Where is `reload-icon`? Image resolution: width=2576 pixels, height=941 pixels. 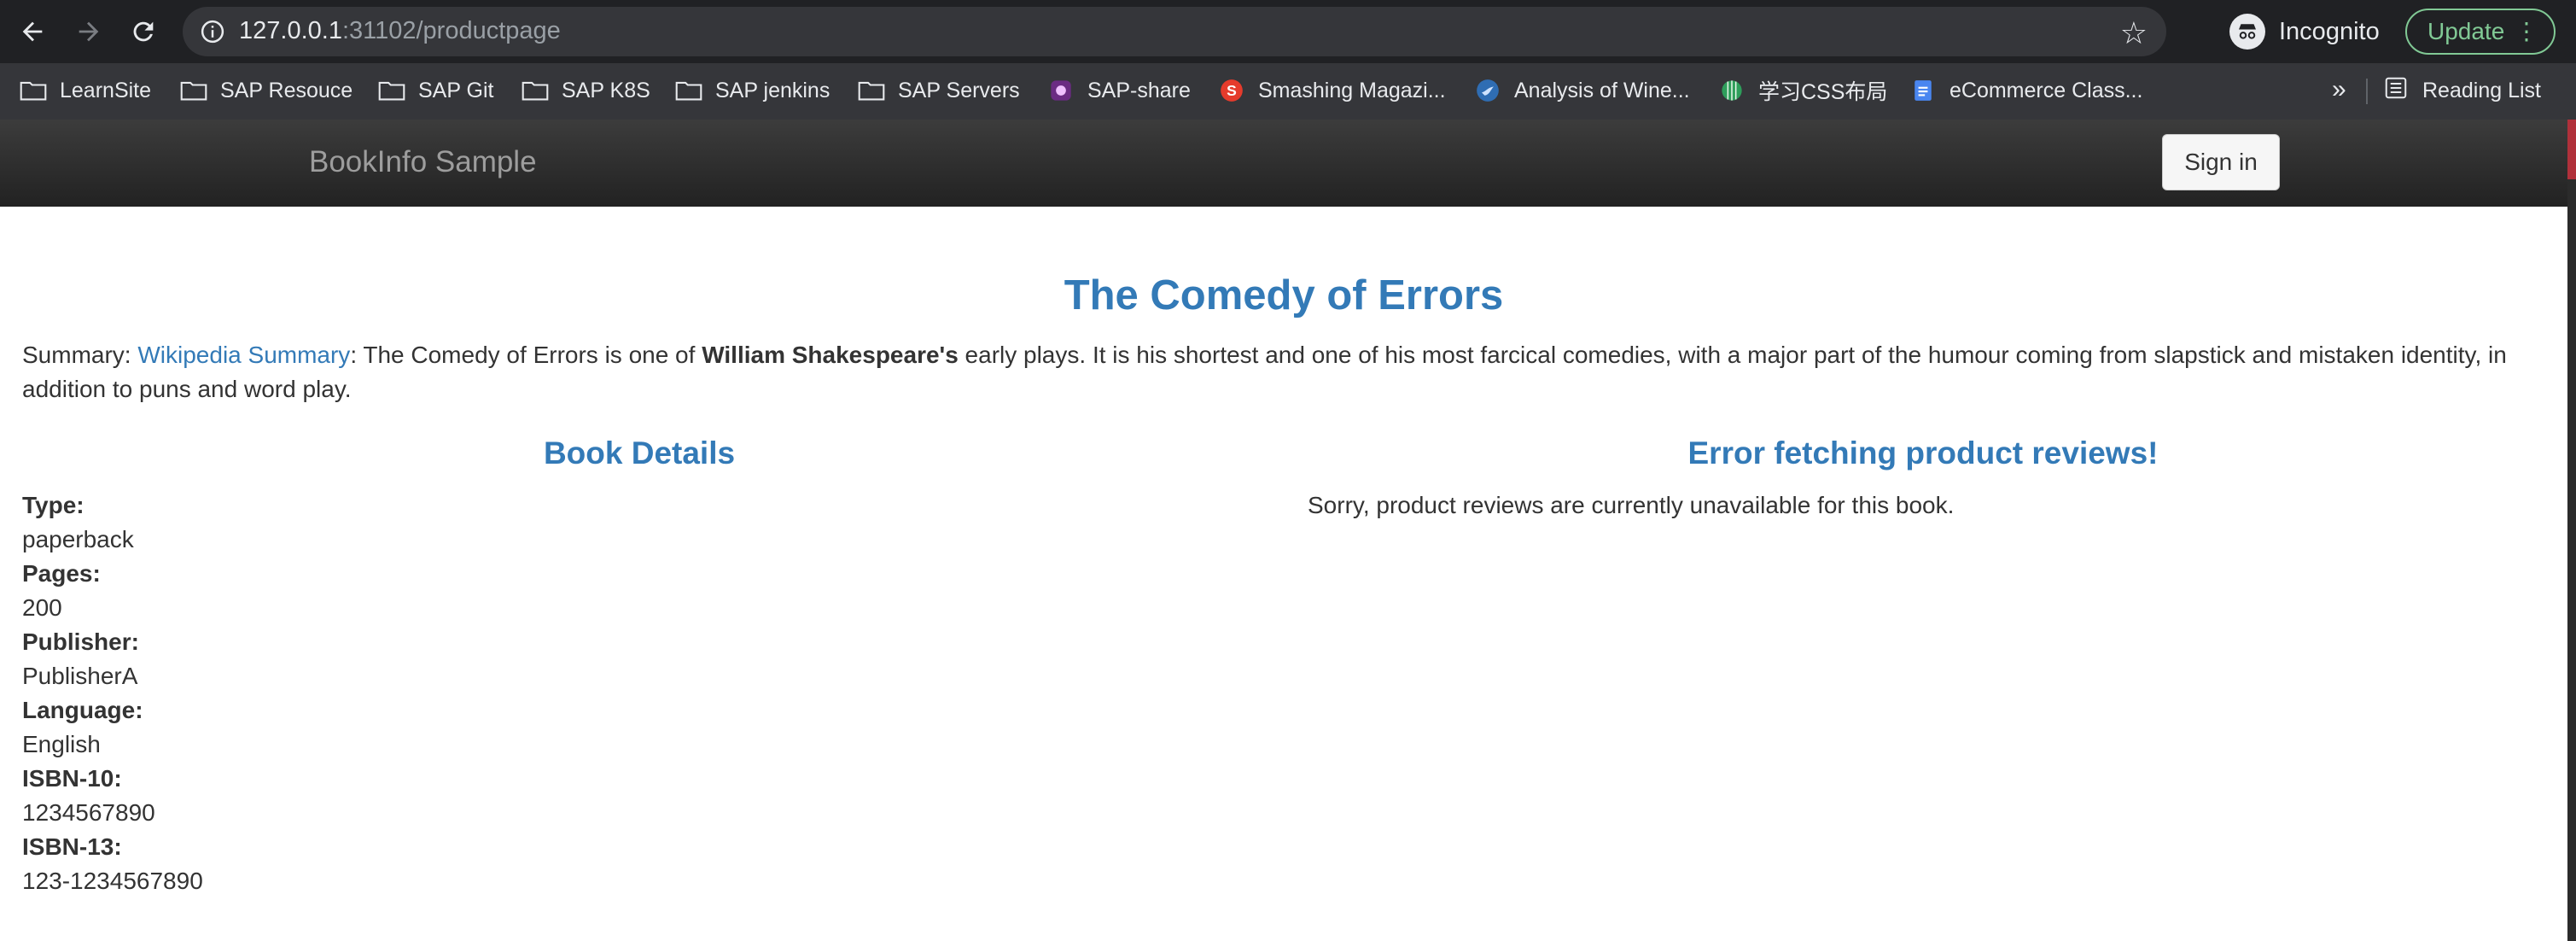 reload-icon is located at coordinates (143, 32).